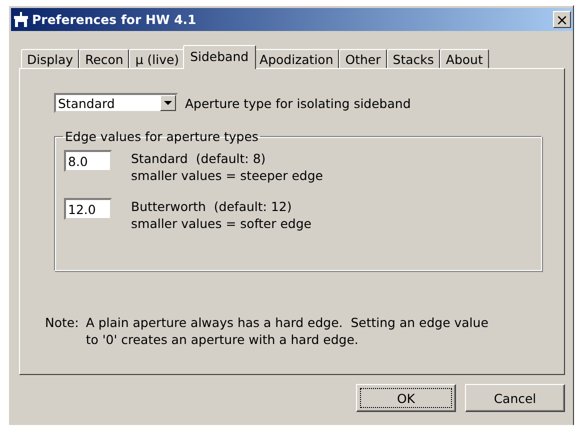  What do you see at coordinates (298, 103) in the screenshot?
I see `aperture-label: Aperture type for isolating sideband` at bounding box center [298, 103].